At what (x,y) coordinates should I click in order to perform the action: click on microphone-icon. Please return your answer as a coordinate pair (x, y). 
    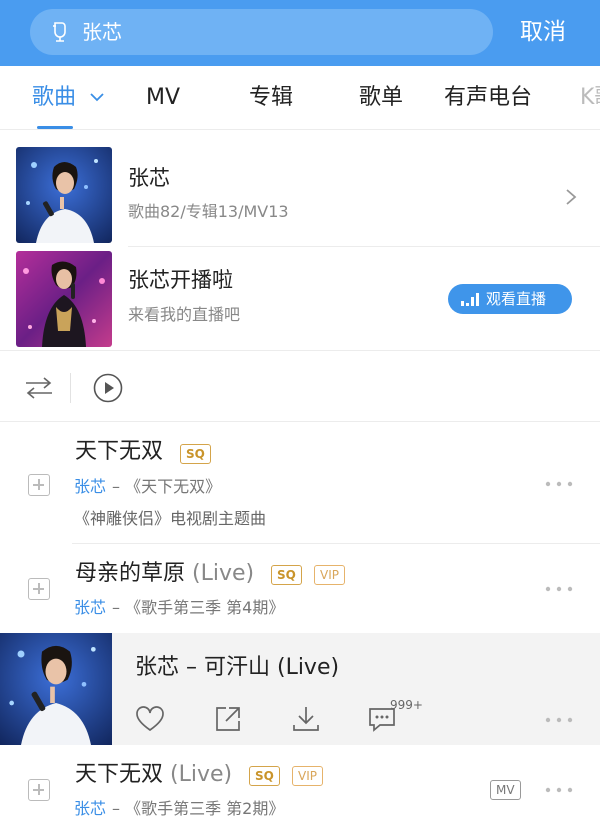
    Looking at the image, I should click on (60, 32).